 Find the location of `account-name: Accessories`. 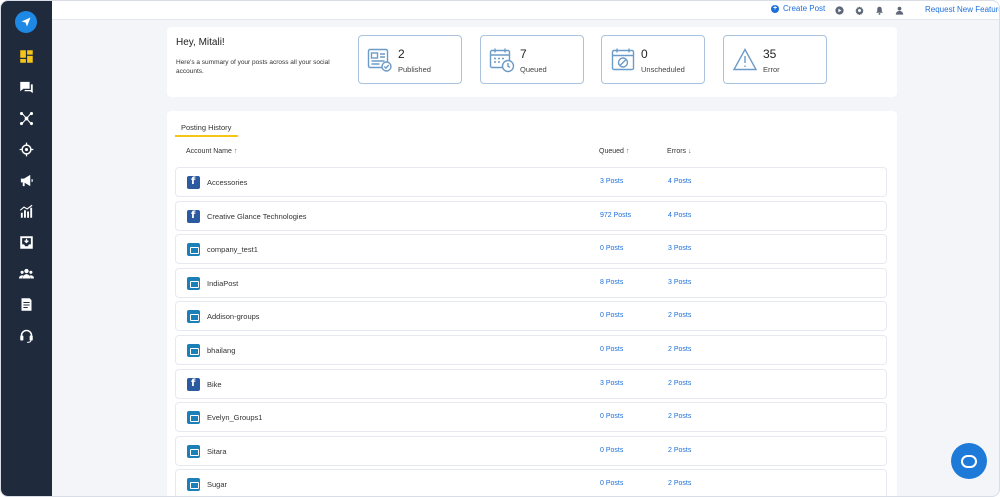

account-name: Accessories is located at coordinates (227, 182).